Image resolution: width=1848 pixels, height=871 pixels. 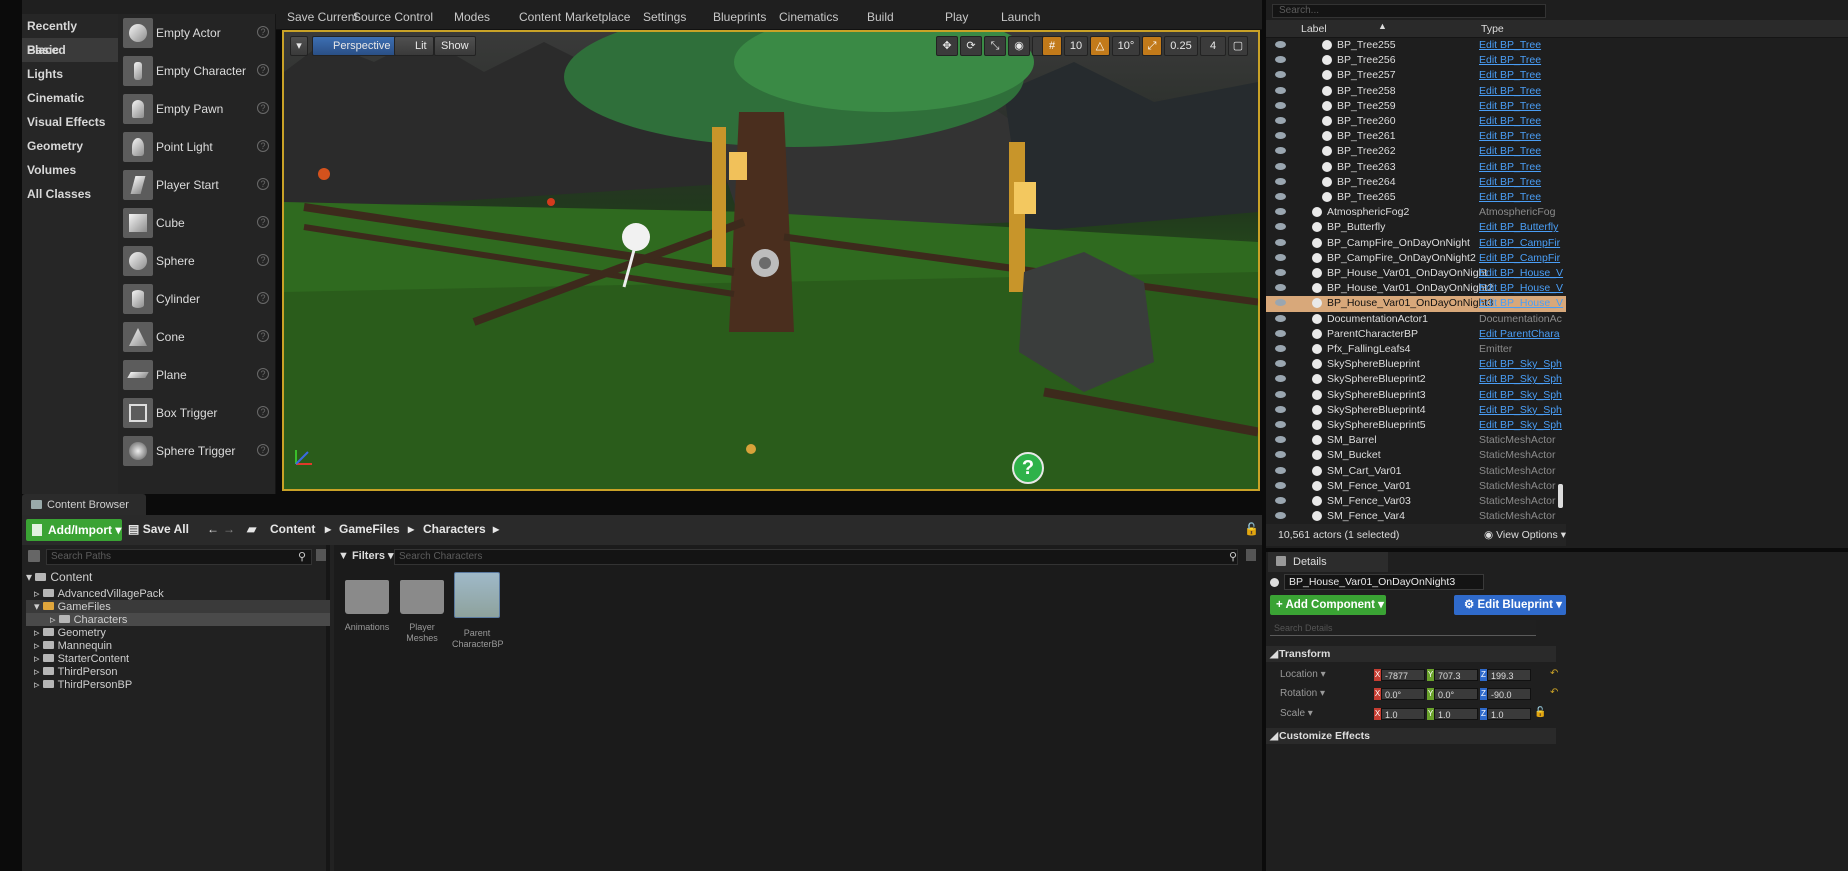 I want to click on tree-item-geometry: ▹ Geometry, so click(x=70, y=632).